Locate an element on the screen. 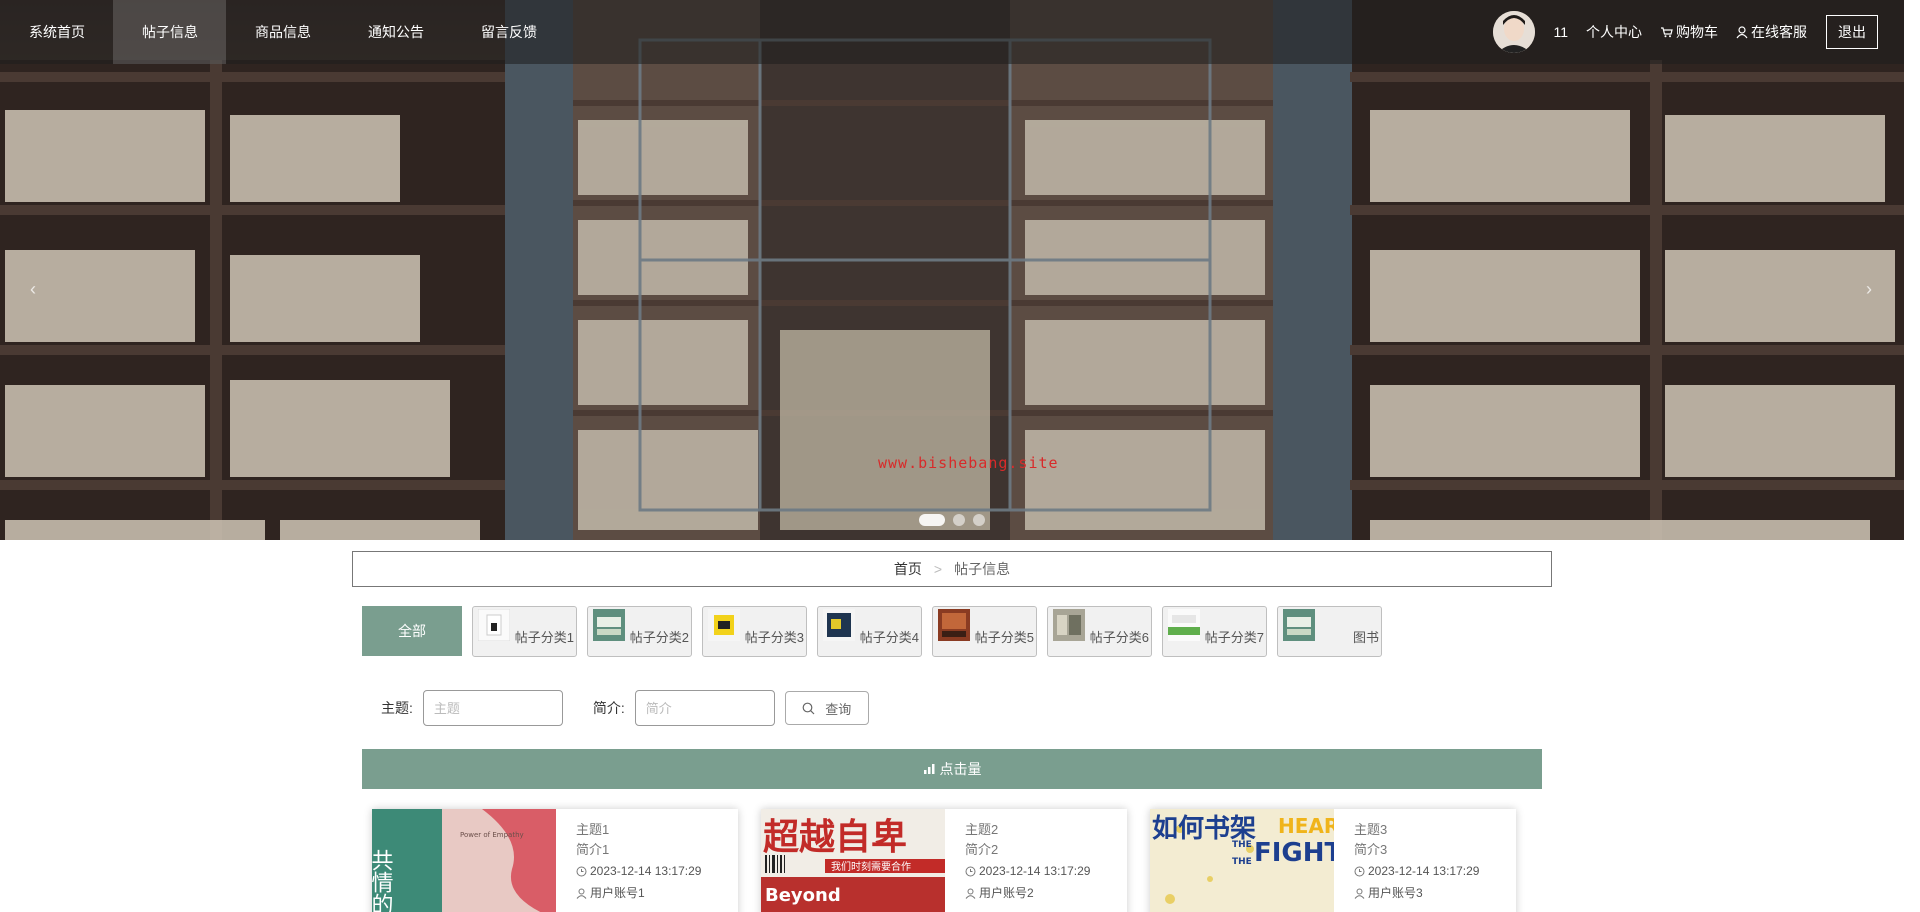  post-title: 主题1 is located at coordinates (593, 829).